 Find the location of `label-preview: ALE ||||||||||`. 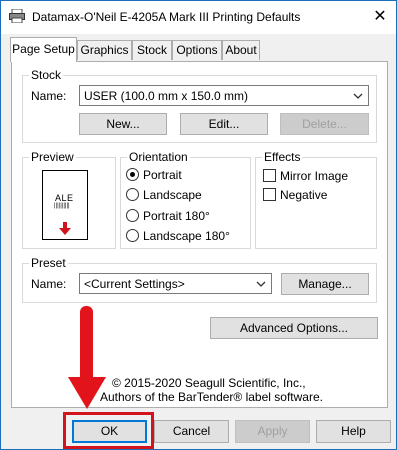

label-preview: ALE |||||||||| is located at coordinates (65, 205).